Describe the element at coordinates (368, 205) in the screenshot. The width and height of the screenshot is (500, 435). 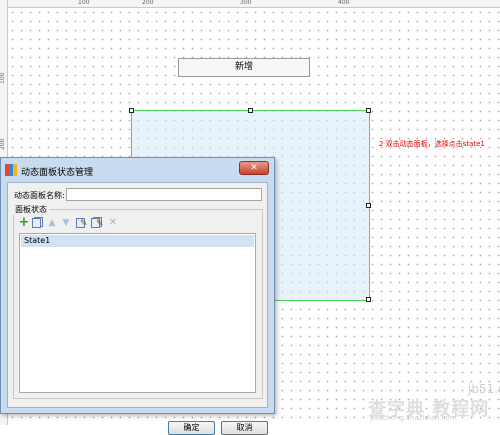
I see `resize-handle-right` at that location.